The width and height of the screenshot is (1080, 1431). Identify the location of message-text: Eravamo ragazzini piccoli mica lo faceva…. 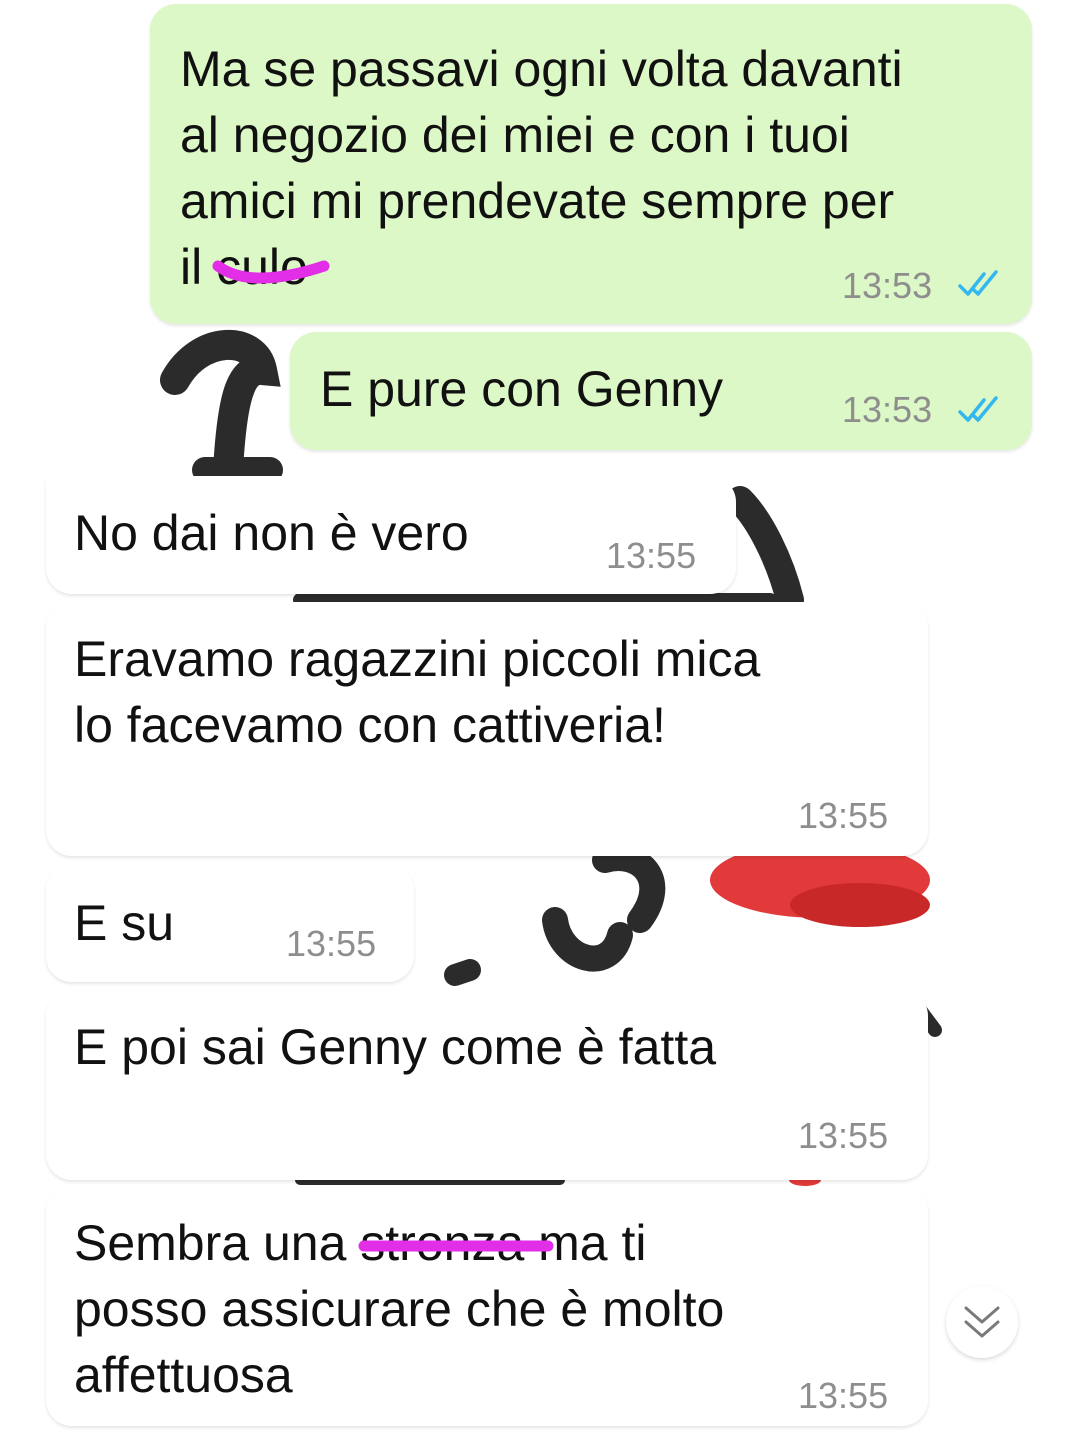
(417, 692).